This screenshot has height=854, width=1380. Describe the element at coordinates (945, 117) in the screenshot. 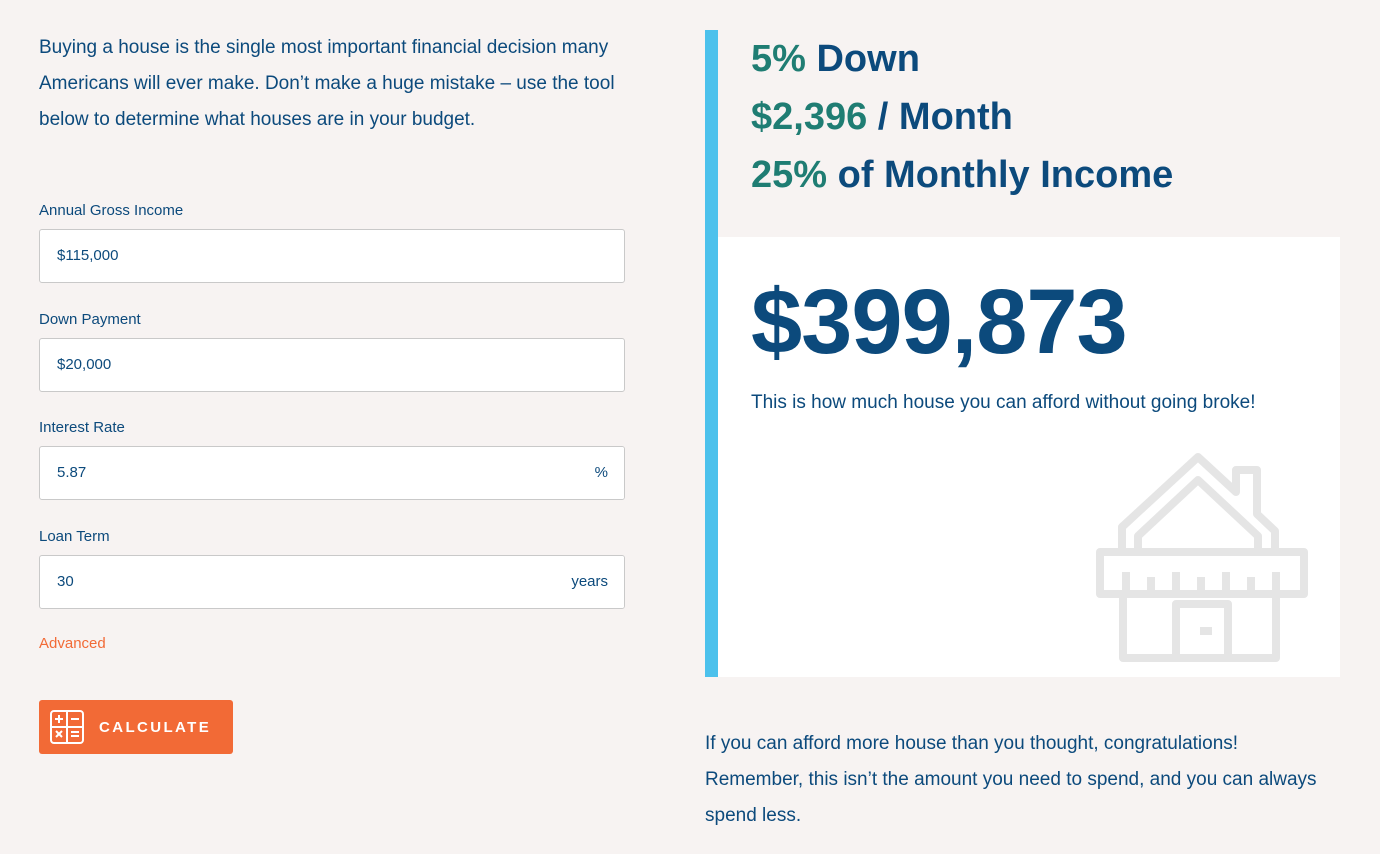

I see `monthly-text: / Month` at that location.